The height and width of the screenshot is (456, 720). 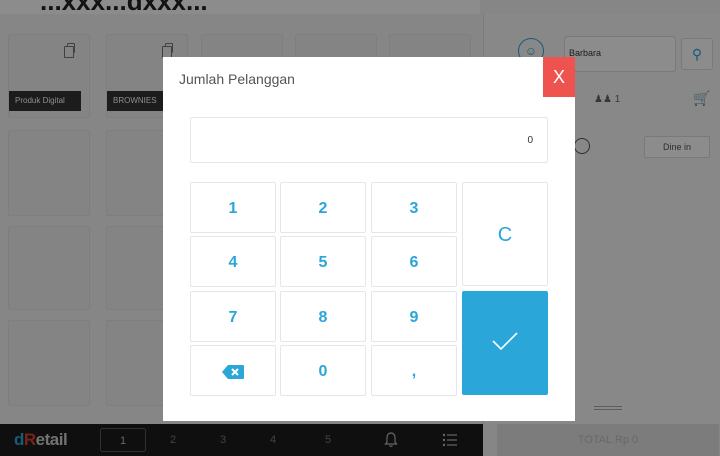 I want to click on key-5: 5, so click(x=323, y=261).